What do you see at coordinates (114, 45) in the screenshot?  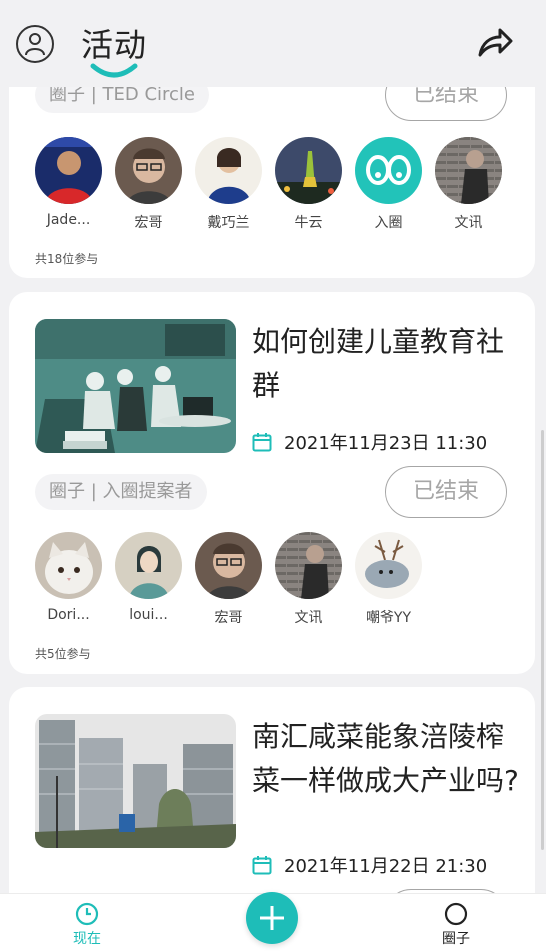 I see `page-title: 活动` at bounding box center [114, 45].